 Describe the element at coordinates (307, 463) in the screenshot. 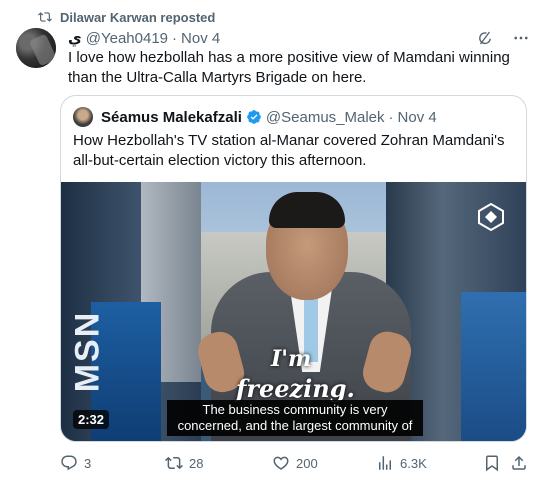

I see `like-count: 200` at that location.